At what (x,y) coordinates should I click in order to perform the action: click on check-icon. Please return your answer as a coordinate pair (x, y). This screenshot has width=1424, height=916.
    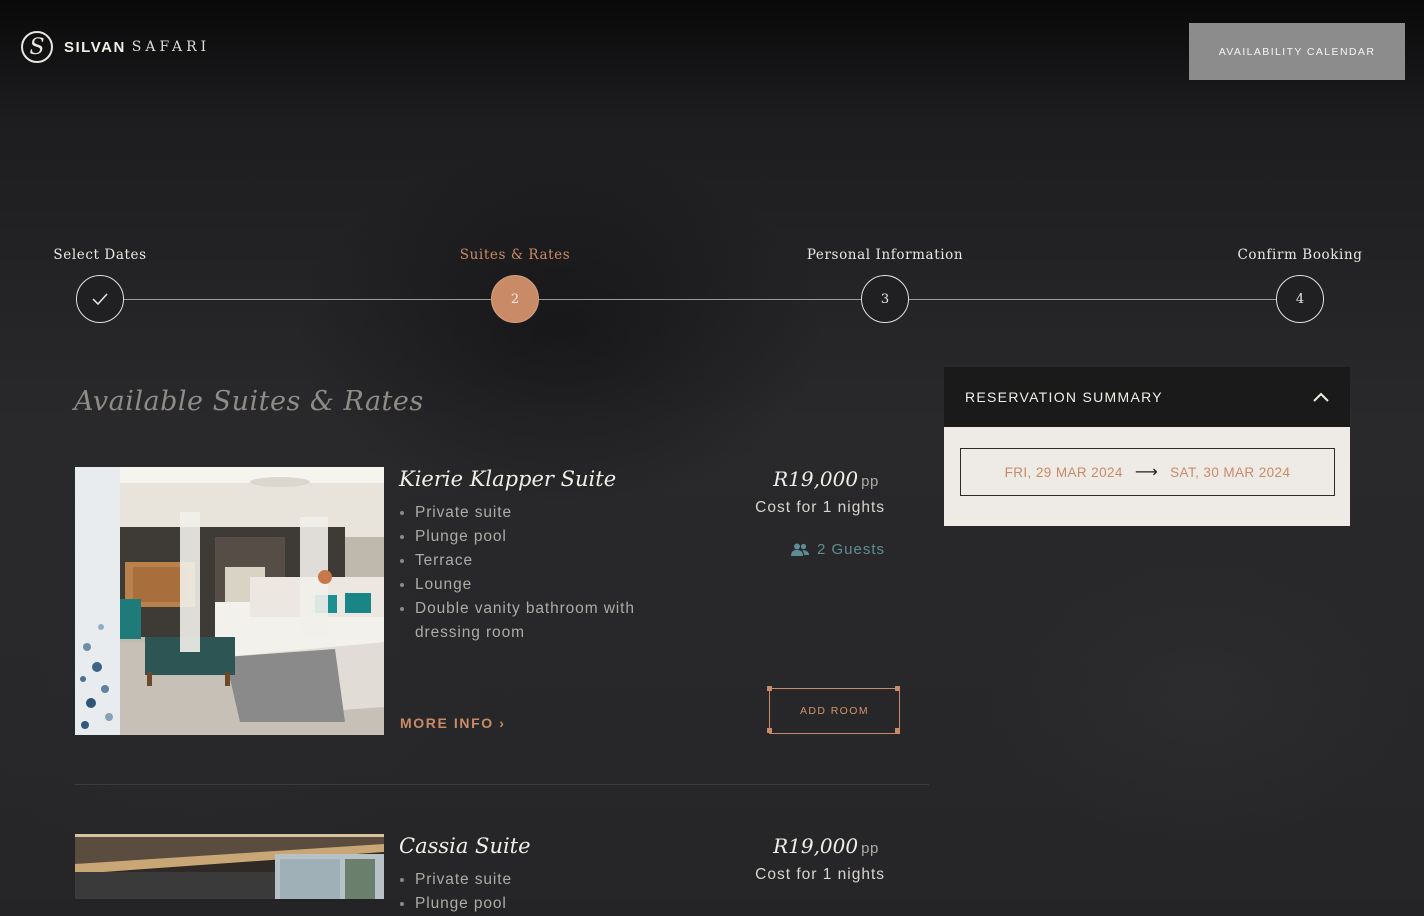
    Looking at the image, I should click on (100, 299).